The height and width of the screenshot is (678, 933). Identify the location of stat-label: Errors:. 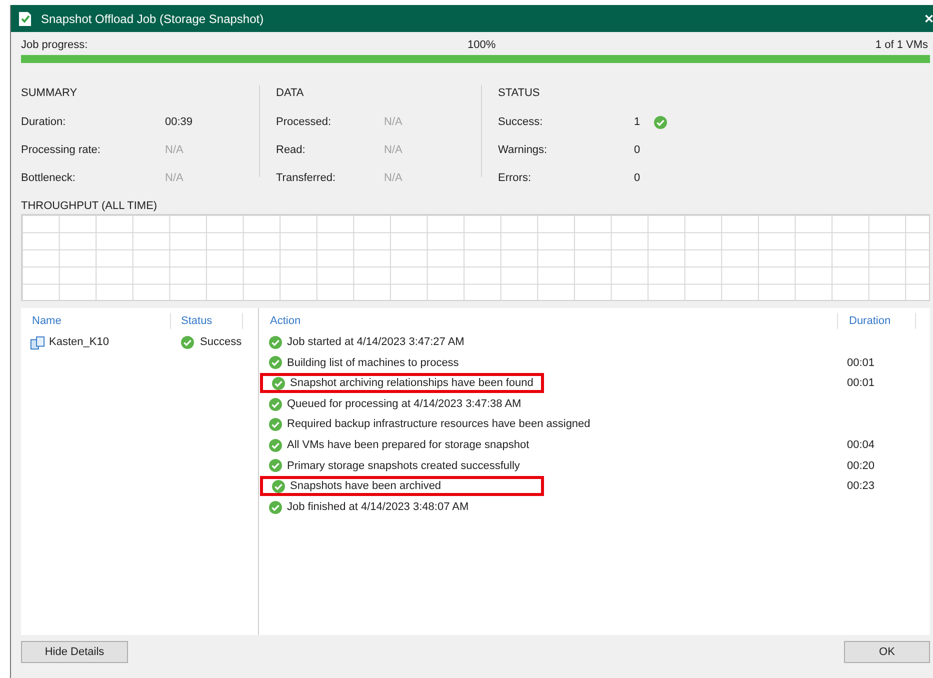
(515, 178).